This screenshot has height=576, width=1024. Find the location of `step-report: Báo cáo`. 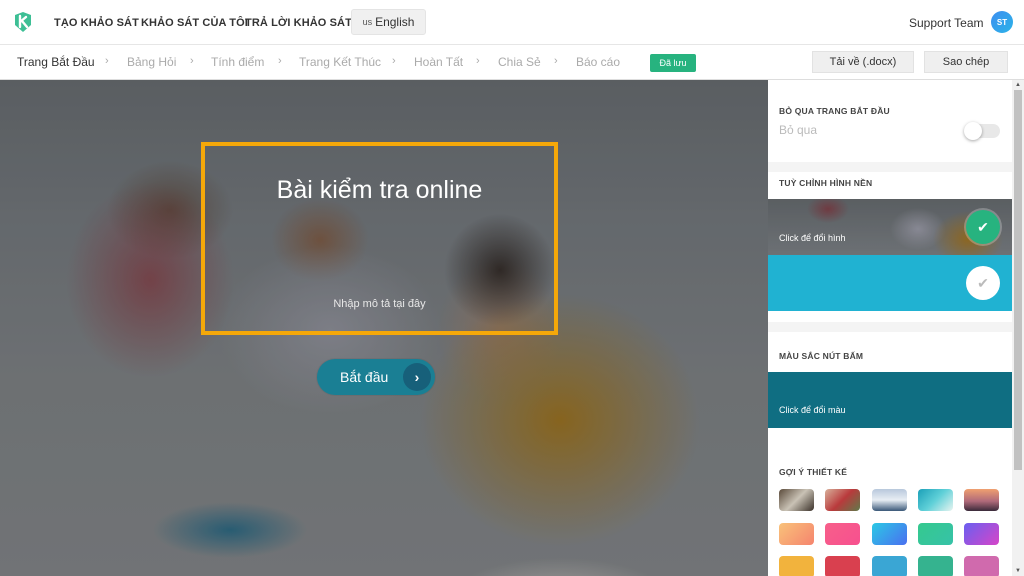

step-report: Báo cáo is located at coordinates (598, 62).